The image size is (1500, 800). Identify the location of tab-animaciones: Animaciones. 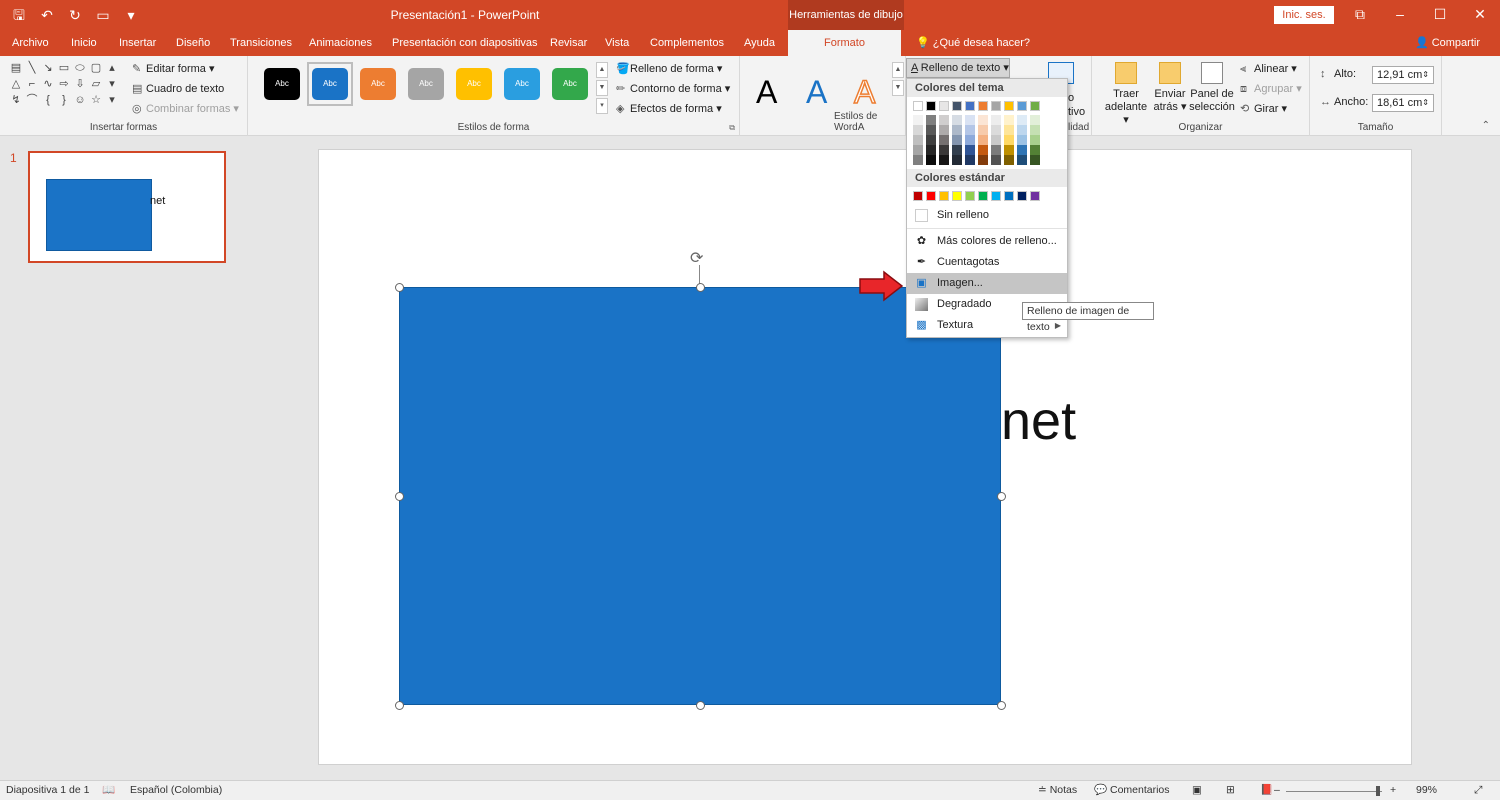
(340, 43).